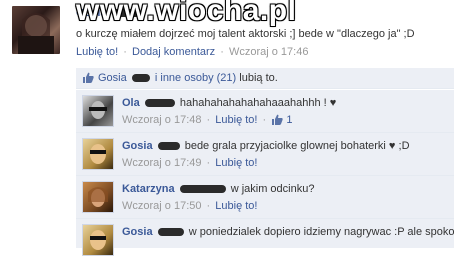 The height and width of the screenshot is (256, 454). What do you see at coordinates (173, 52) in the screenshot?
I see `post-add-comment-link: Dodaj komentarz` at bounding box center [173, 52].